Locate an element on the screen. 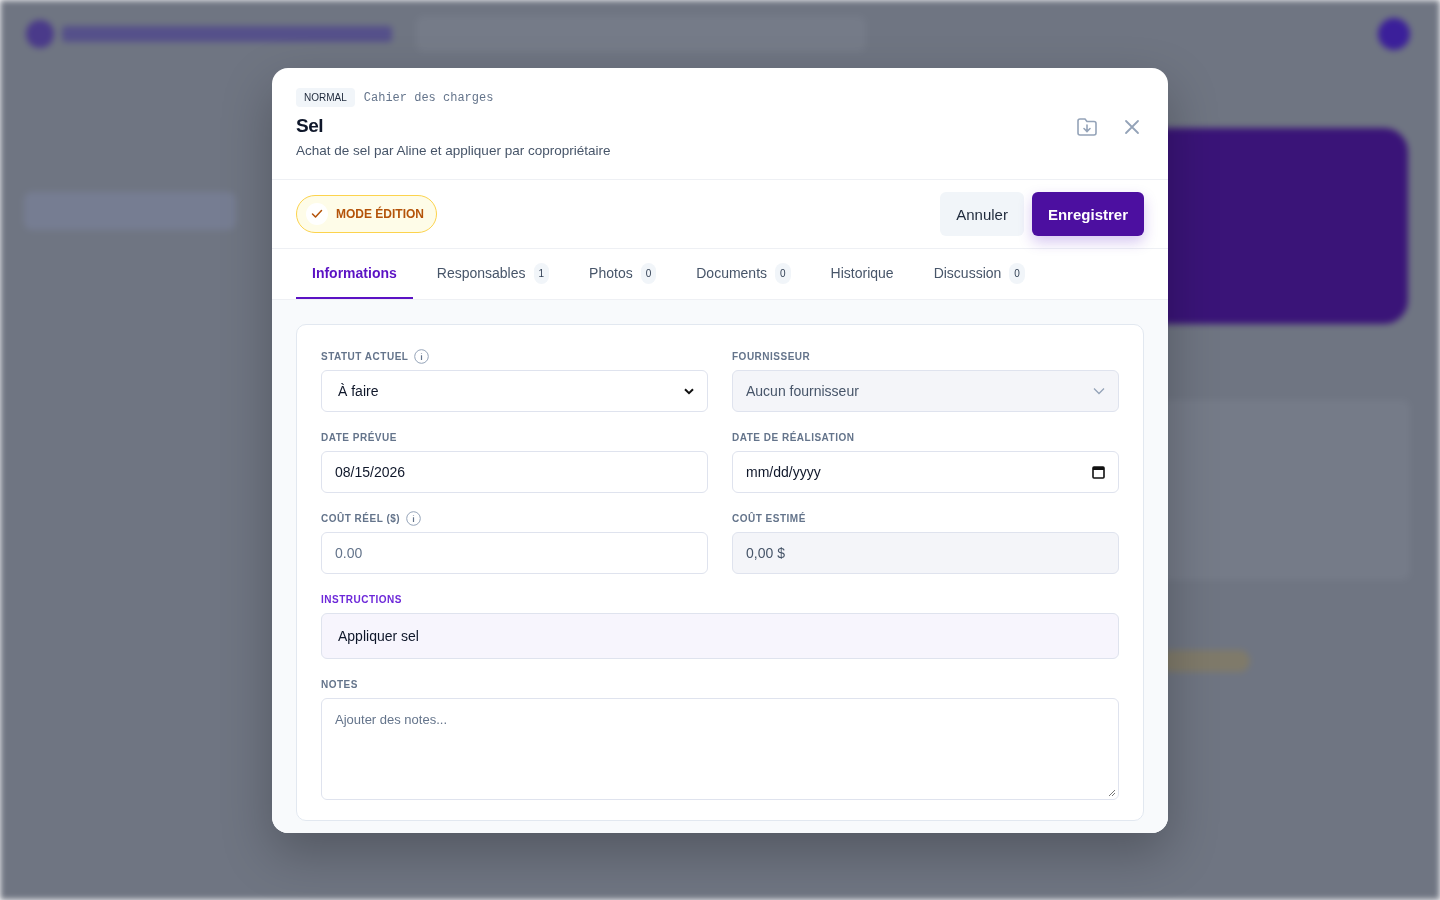  check-icon is located at coordinates (317, 214).